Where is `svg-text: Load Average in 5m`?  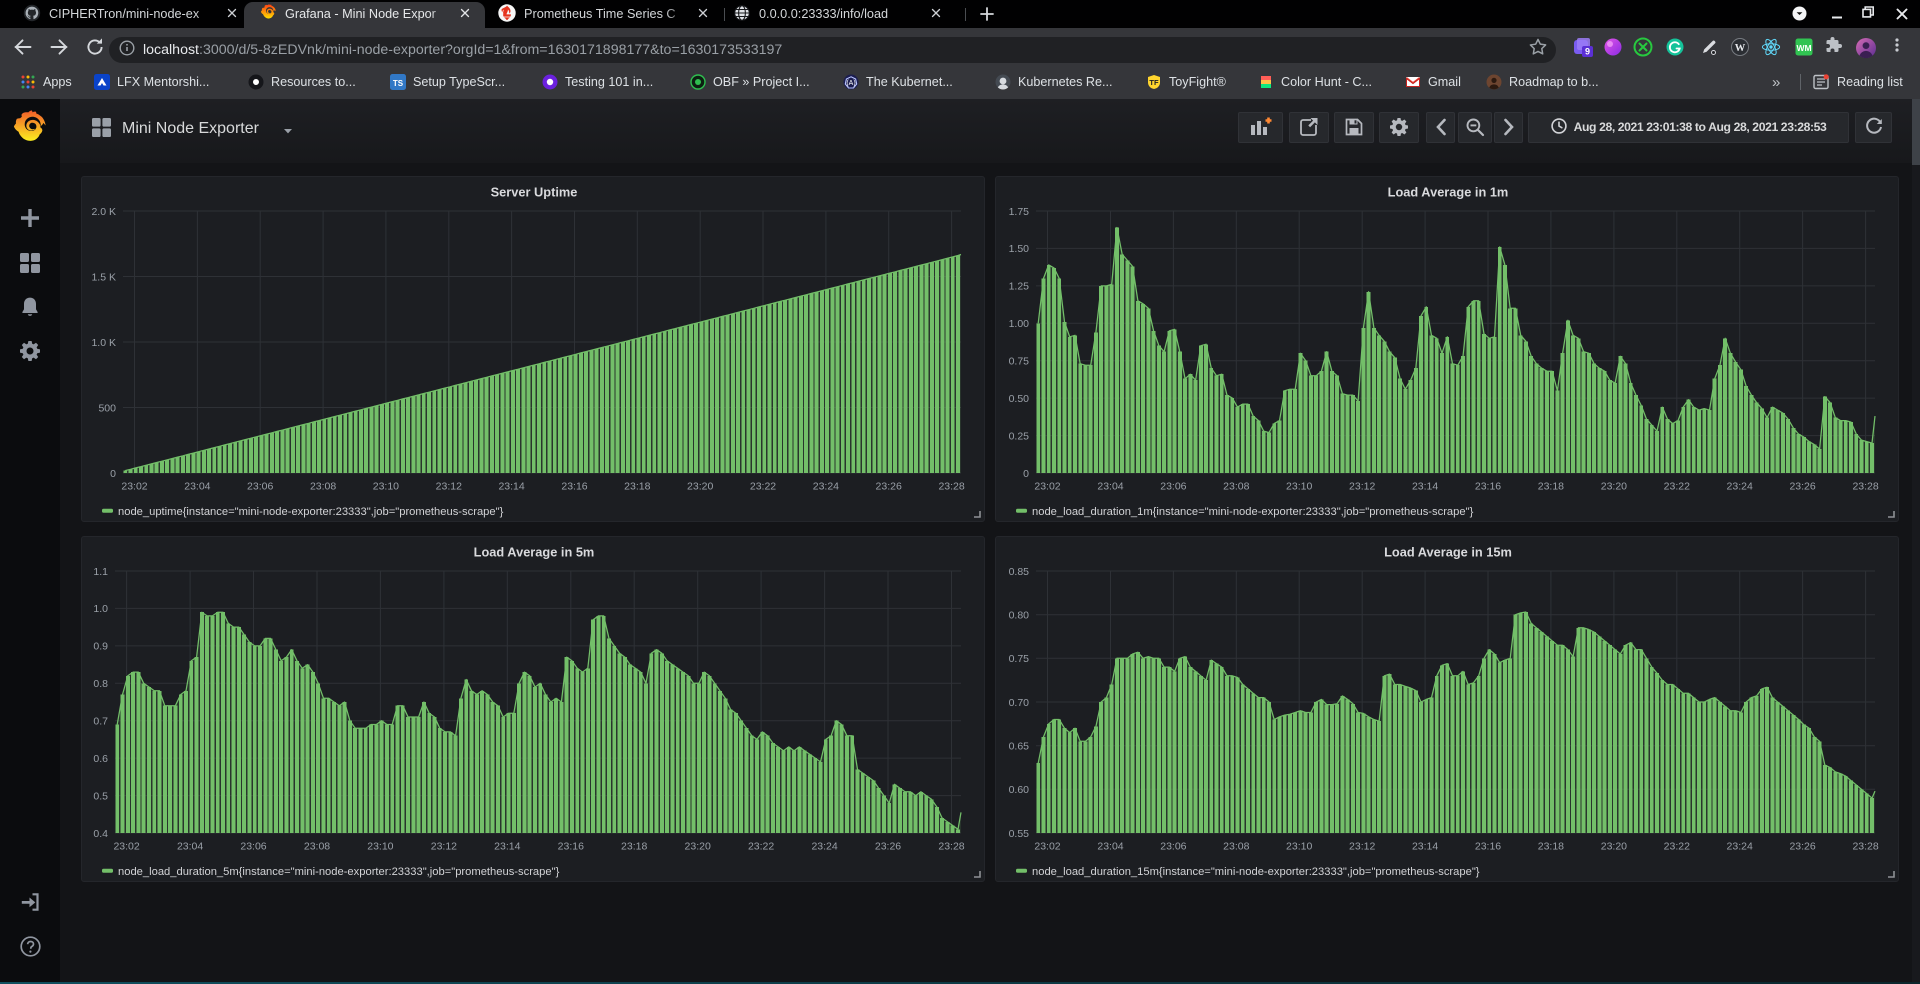
svg-text: Load Average in 5m is located at coordinates (534, 552).